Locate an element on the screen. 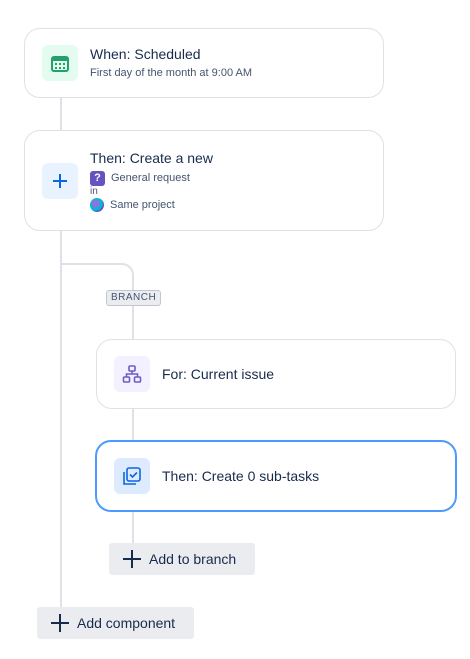 This screenshot has width=470, height=659. branch-for-title: For: Current issue is located at coordinates (218, 374).